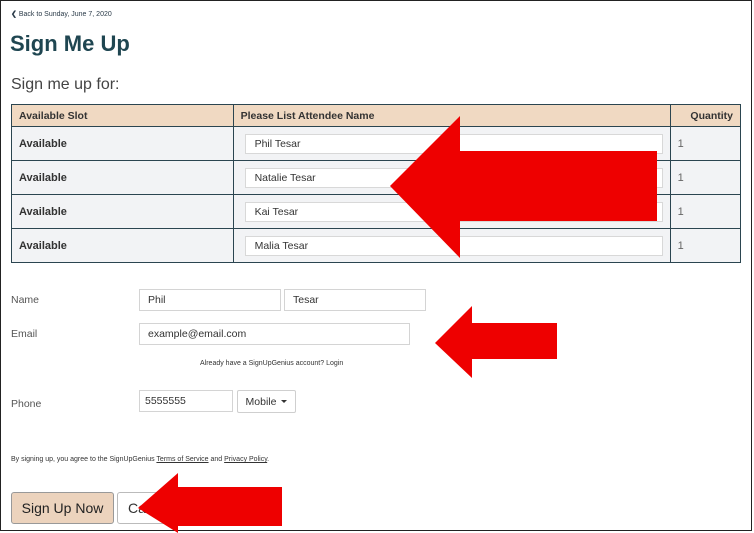 The image size is (754, 533). What do you see at coordinates (147, 508) in the screenshot?
I see `cancel-button: Cancel` at bounding box center [147, 508].